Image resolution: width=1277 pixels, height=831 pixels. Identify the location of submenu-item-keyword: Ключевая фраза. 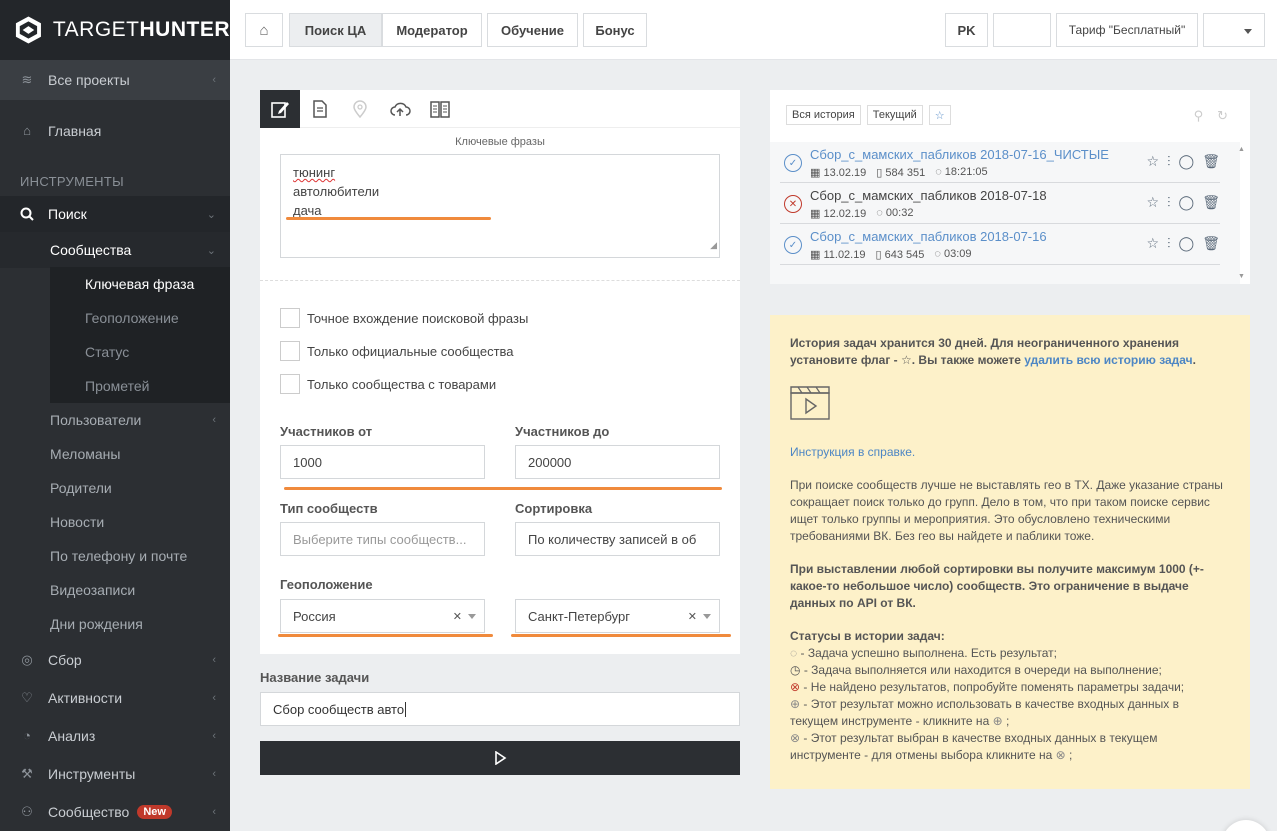
(140, 284).